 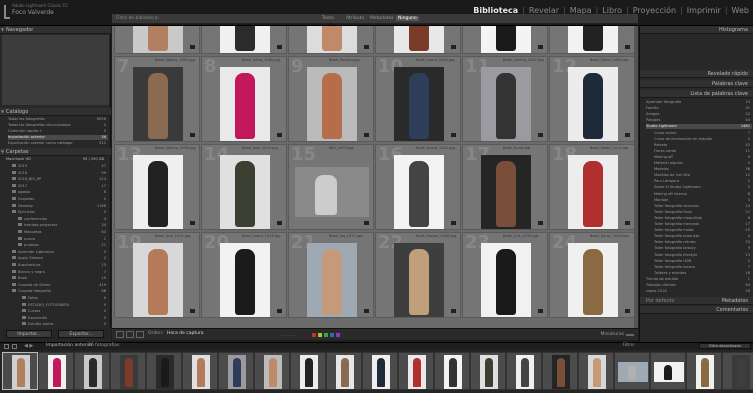 What do you see at coordinates (699, 114) in the screenshot?
I see `keyword-item: Amigos 22` at bounding box center [699, 114].